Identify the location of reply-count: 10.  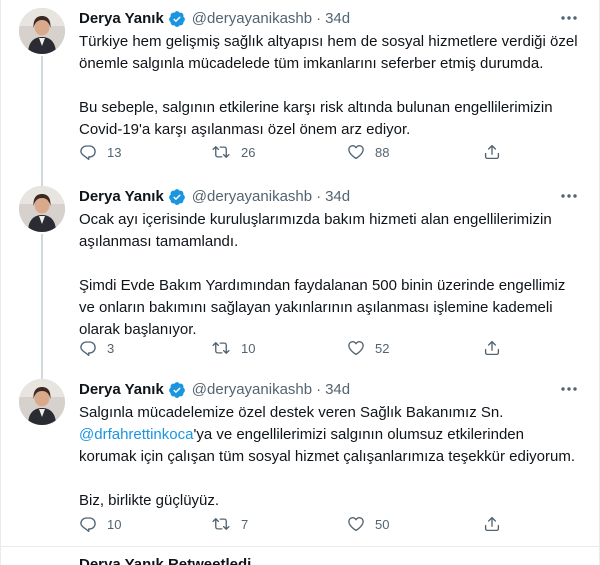
(114, 524).